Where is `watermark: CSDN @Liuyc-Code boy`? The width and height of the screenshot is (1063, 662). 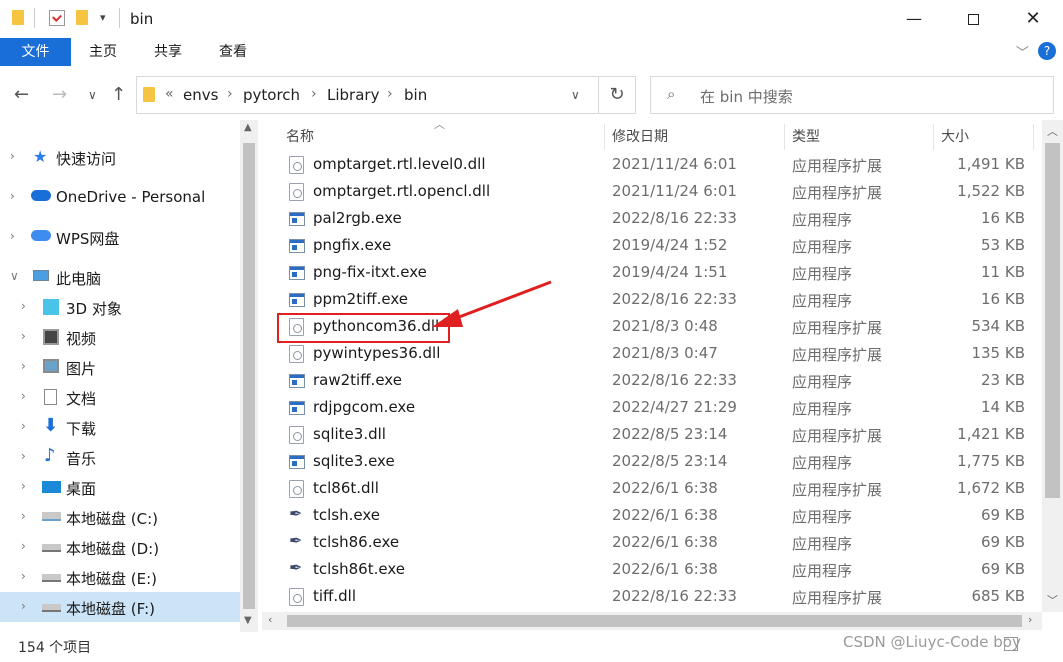 watermark: CSDN @Liuyc-Code boy is located at coordinates (932, 642).